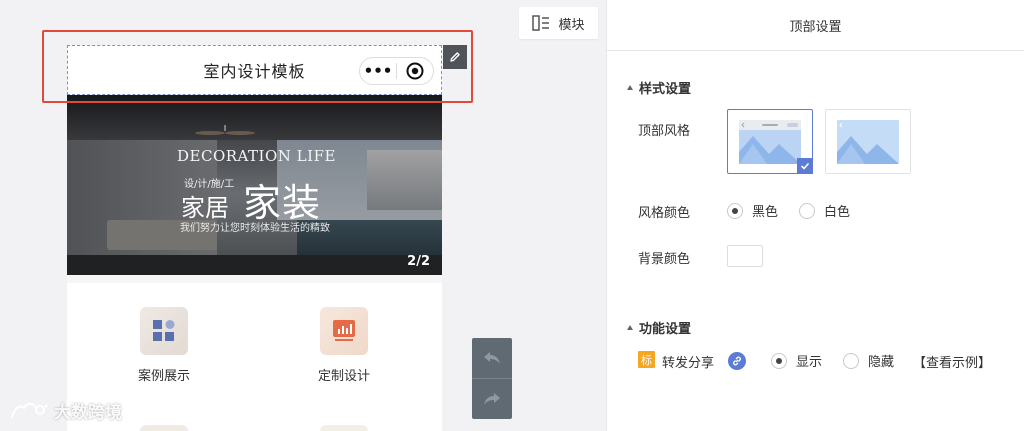 The width and height of the screenshot is (1024, 431). Describe the element at coordinates (88, 413) in the screenshot. I see `watermark-text: 大数跨境` at that location.